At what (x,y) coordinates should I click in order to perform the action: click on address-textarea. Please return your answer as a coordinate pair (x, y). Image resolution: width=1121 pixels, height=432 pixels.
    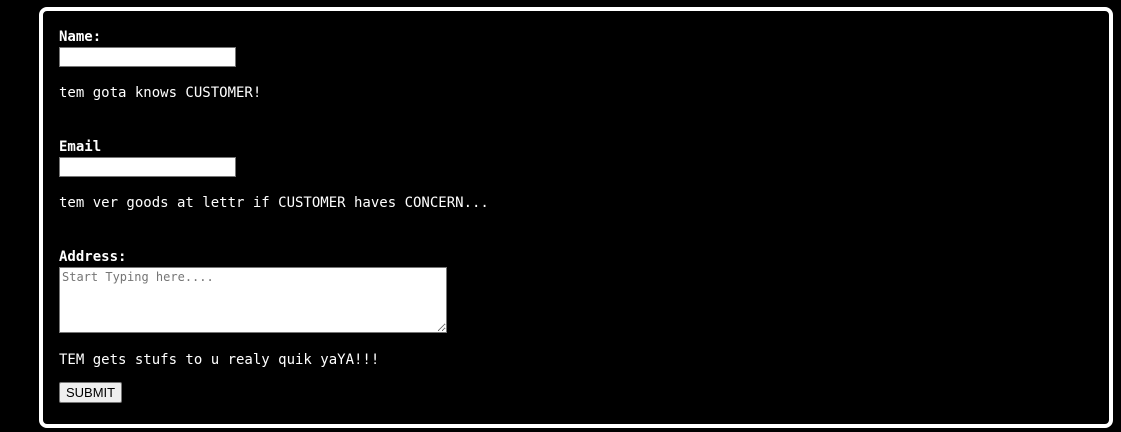
    Looking at the image, I should click on (253, 300).